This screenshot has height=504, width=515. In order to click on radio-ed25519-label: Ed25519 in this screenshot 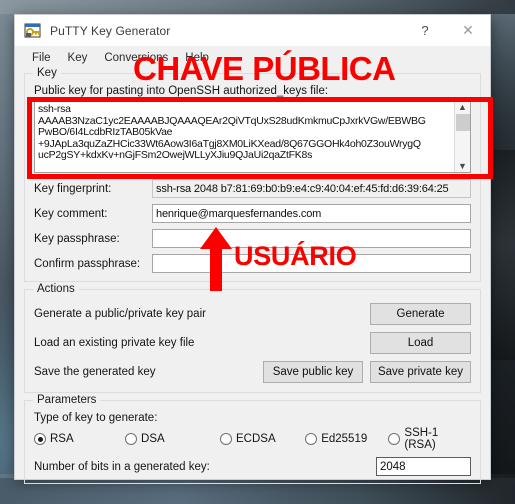, I will do `click(344, 439)`.